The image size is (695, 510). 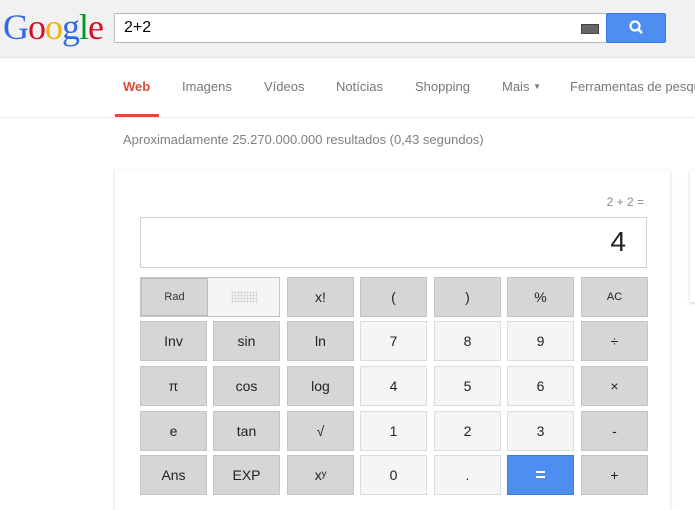 I want to click on calc-key: 4, so click(x=393, y=386).